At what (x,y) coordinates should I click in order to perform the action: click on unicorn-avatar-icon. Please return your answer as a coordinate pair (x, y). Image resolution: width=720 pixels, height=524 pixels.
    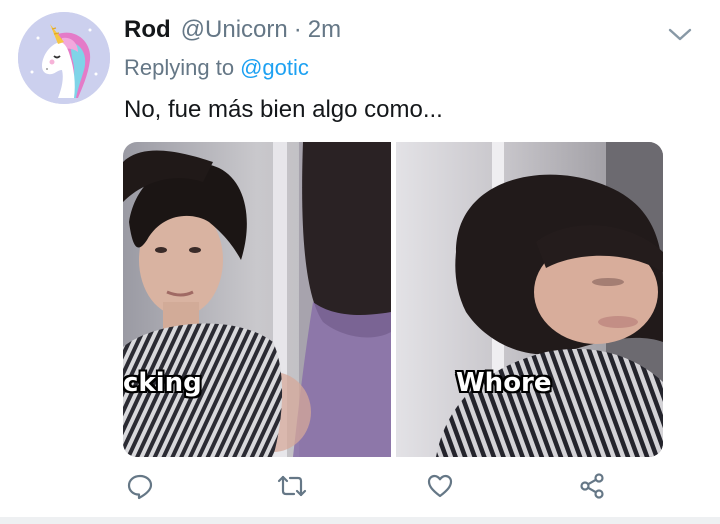
    Looking at the image, I should click on (64, 58).